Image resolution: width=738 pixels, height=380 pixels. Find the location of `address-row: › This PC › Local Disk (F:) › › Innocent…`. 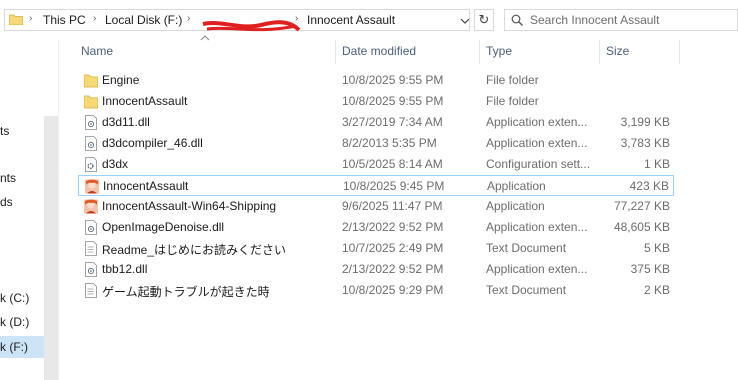

address-row: › This PC › Local Disk (F:) › › Innocent… is located at coordinates (369, 20).